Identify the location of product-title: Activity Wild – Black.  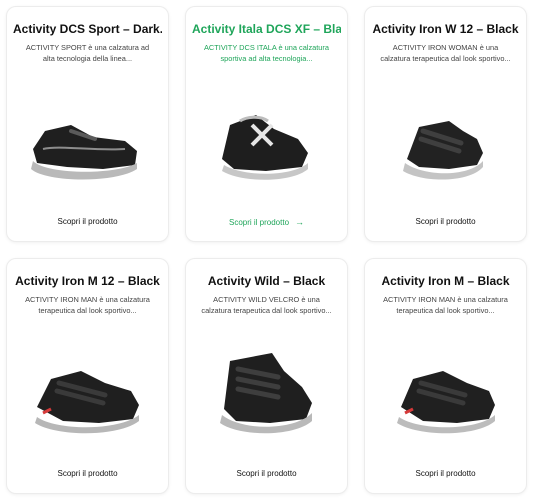
(266, 281).